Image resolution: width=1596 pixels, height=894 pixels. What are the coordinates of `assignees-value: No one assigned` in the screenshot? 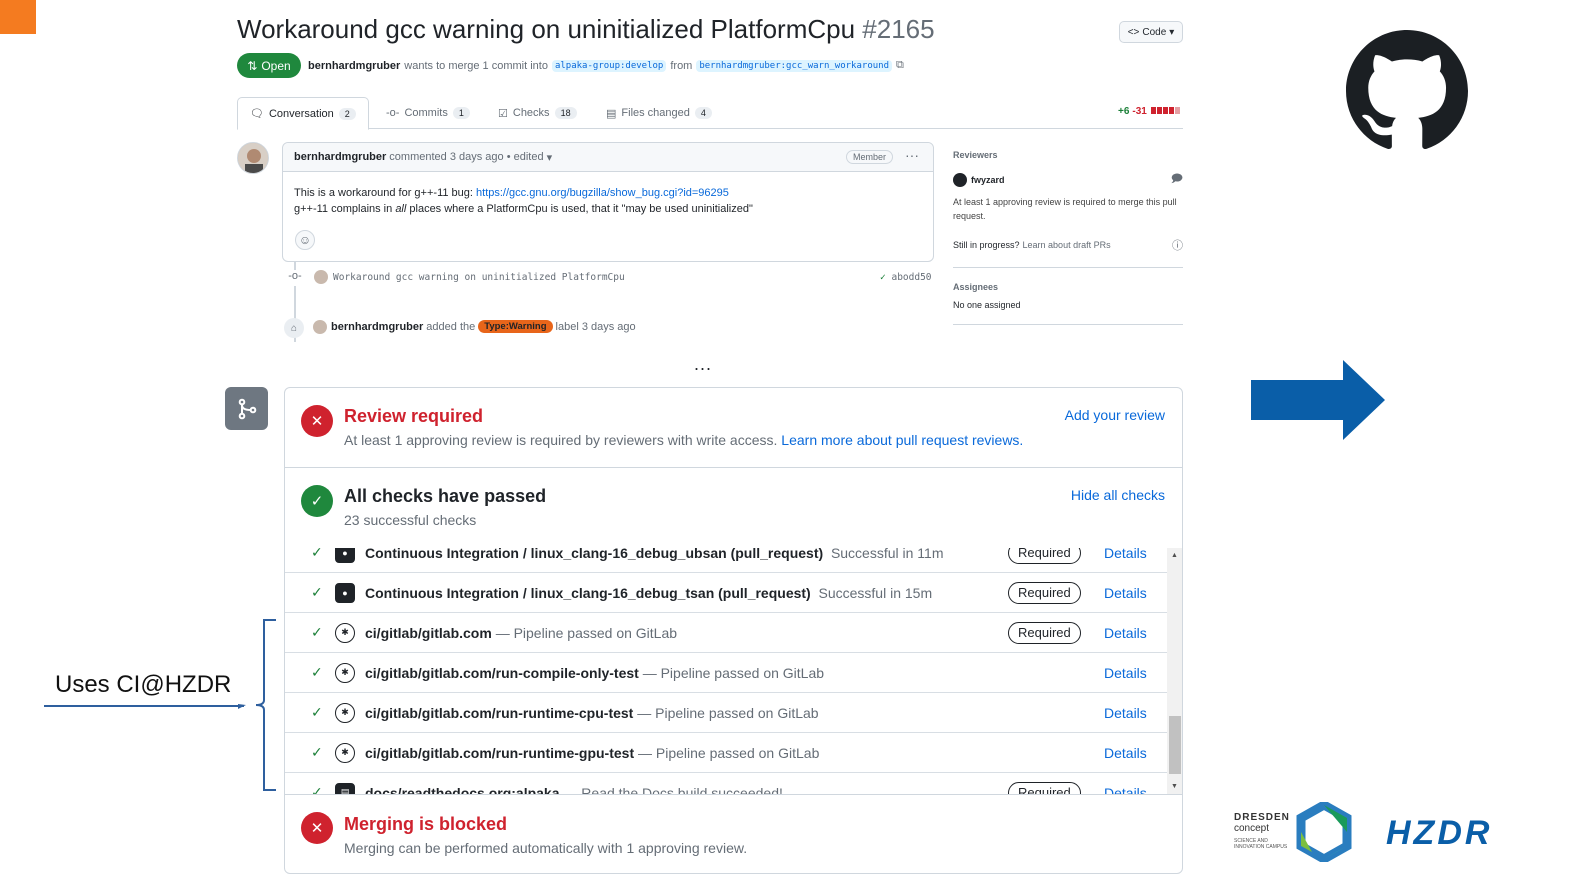 It's located at (987, 305).